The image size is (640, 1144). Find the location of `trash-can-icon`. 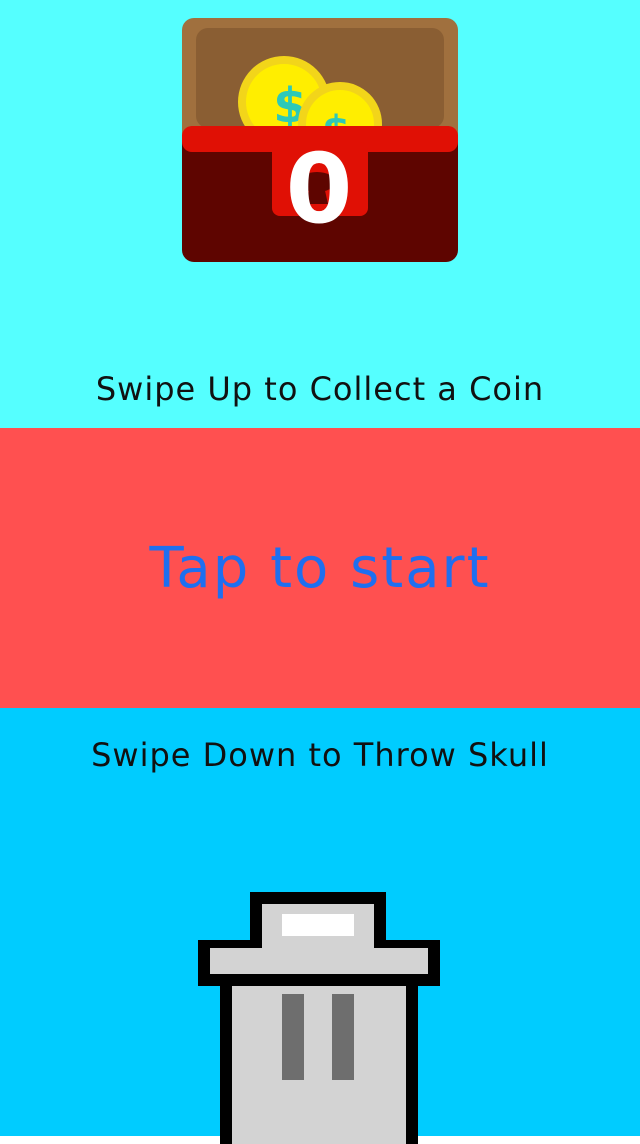

trash-can-icon is located at coordinates (319, 1018).